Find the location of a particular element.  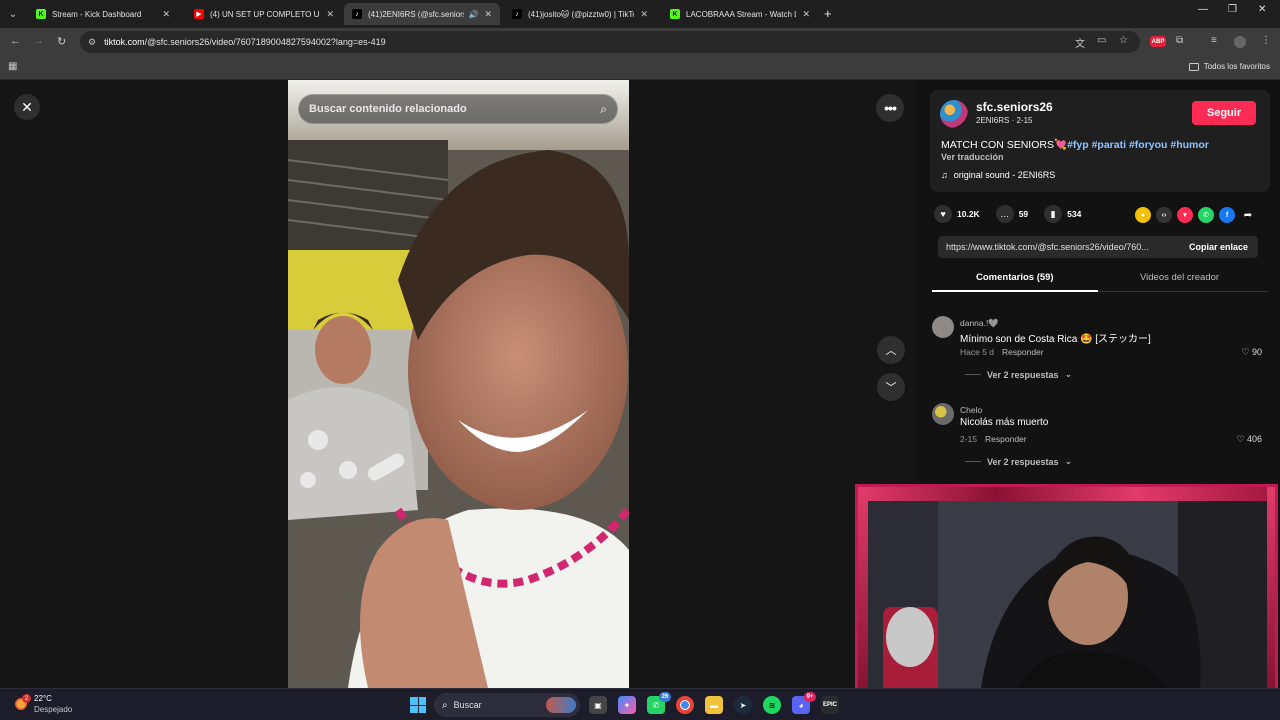

send-friends-icon: ▼ is located at coordinates (1185, 215).